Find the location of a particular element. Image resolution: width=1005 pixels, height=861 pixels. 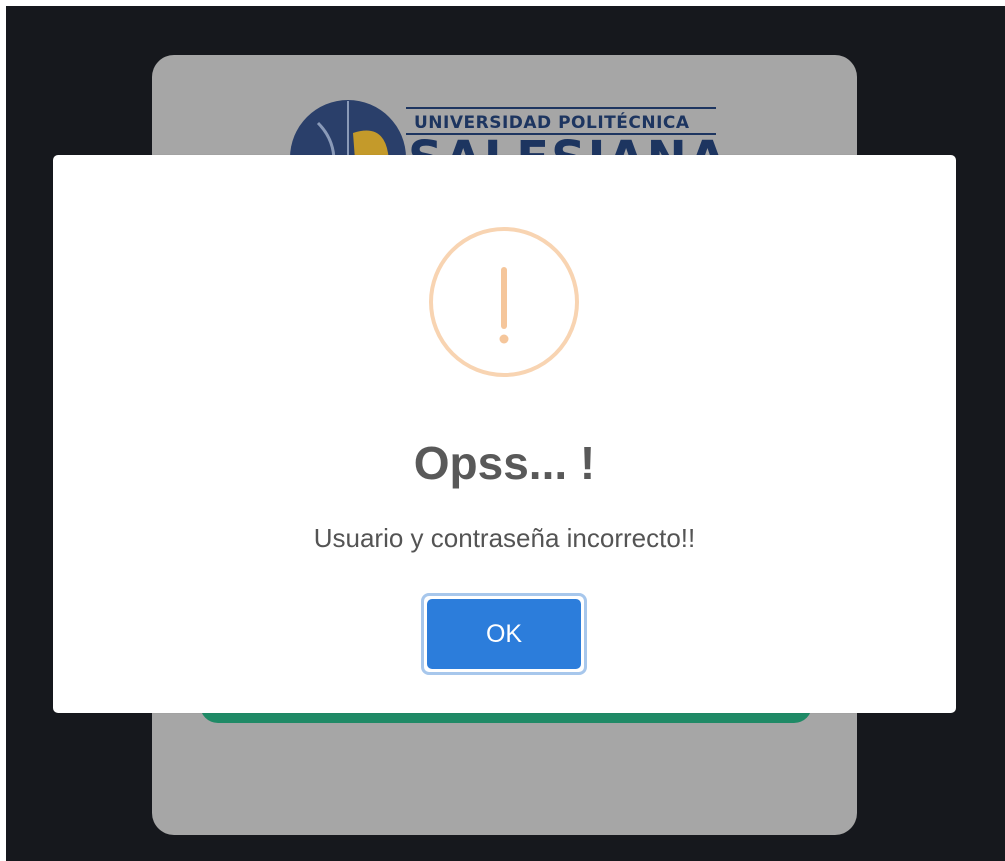

ok-button: OK is located at coordinates (504, 634).